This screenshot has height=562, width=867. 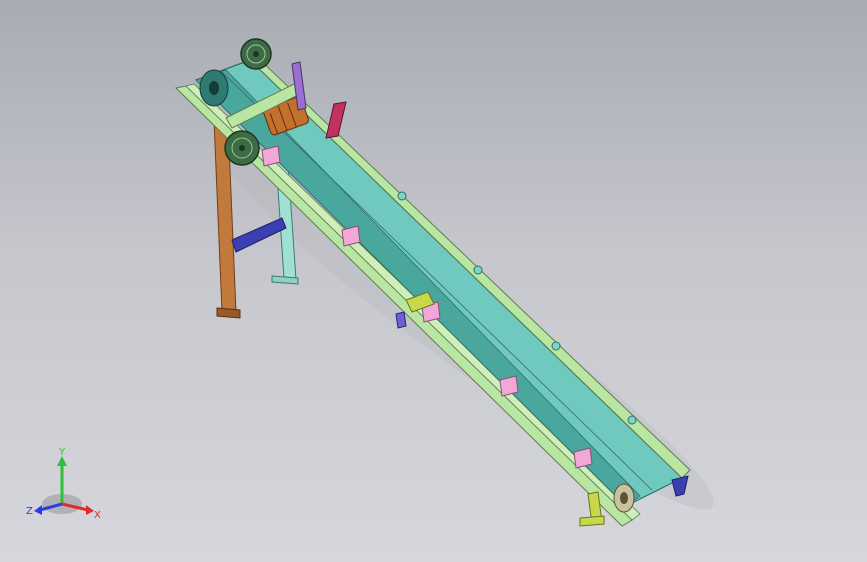 What do you see at coordinates (401, 320) in the screenshot?
I see `mid-support-bracket` at bounding box center [401, 320].